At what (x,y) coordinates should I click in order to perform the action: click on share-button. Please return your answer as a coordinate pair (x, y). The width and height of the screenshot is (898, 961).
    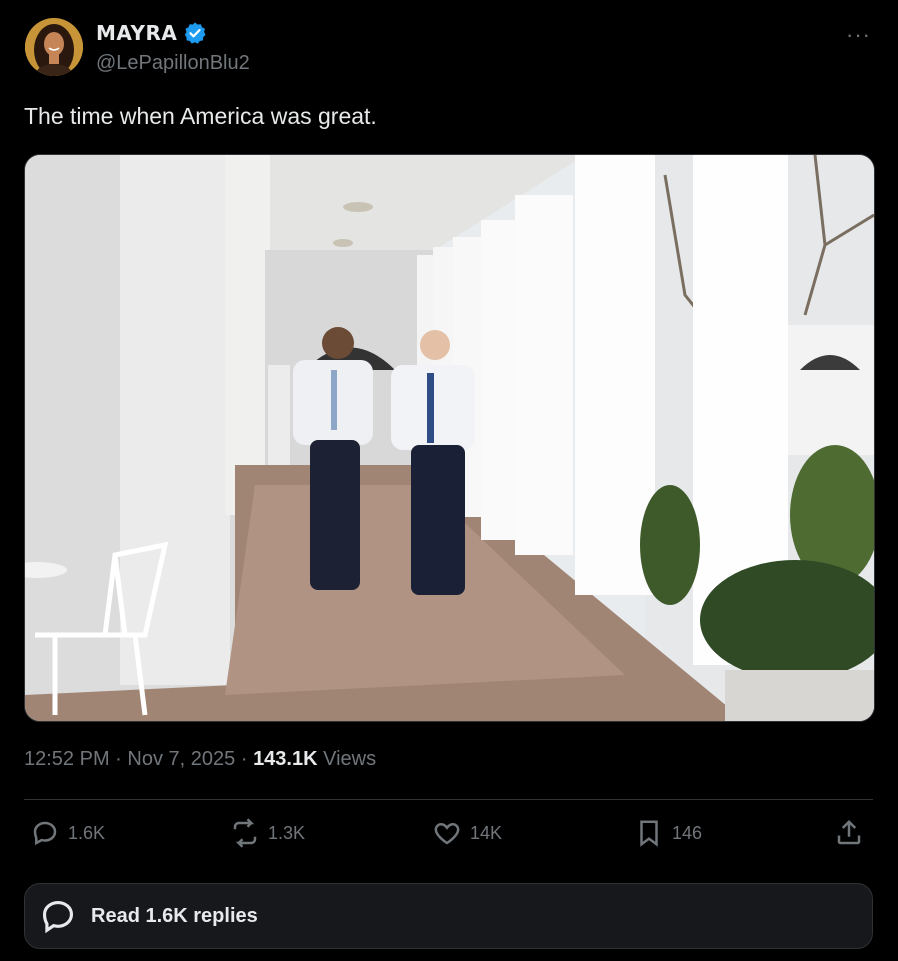
    Looking at the image, I should click on (849, 833).